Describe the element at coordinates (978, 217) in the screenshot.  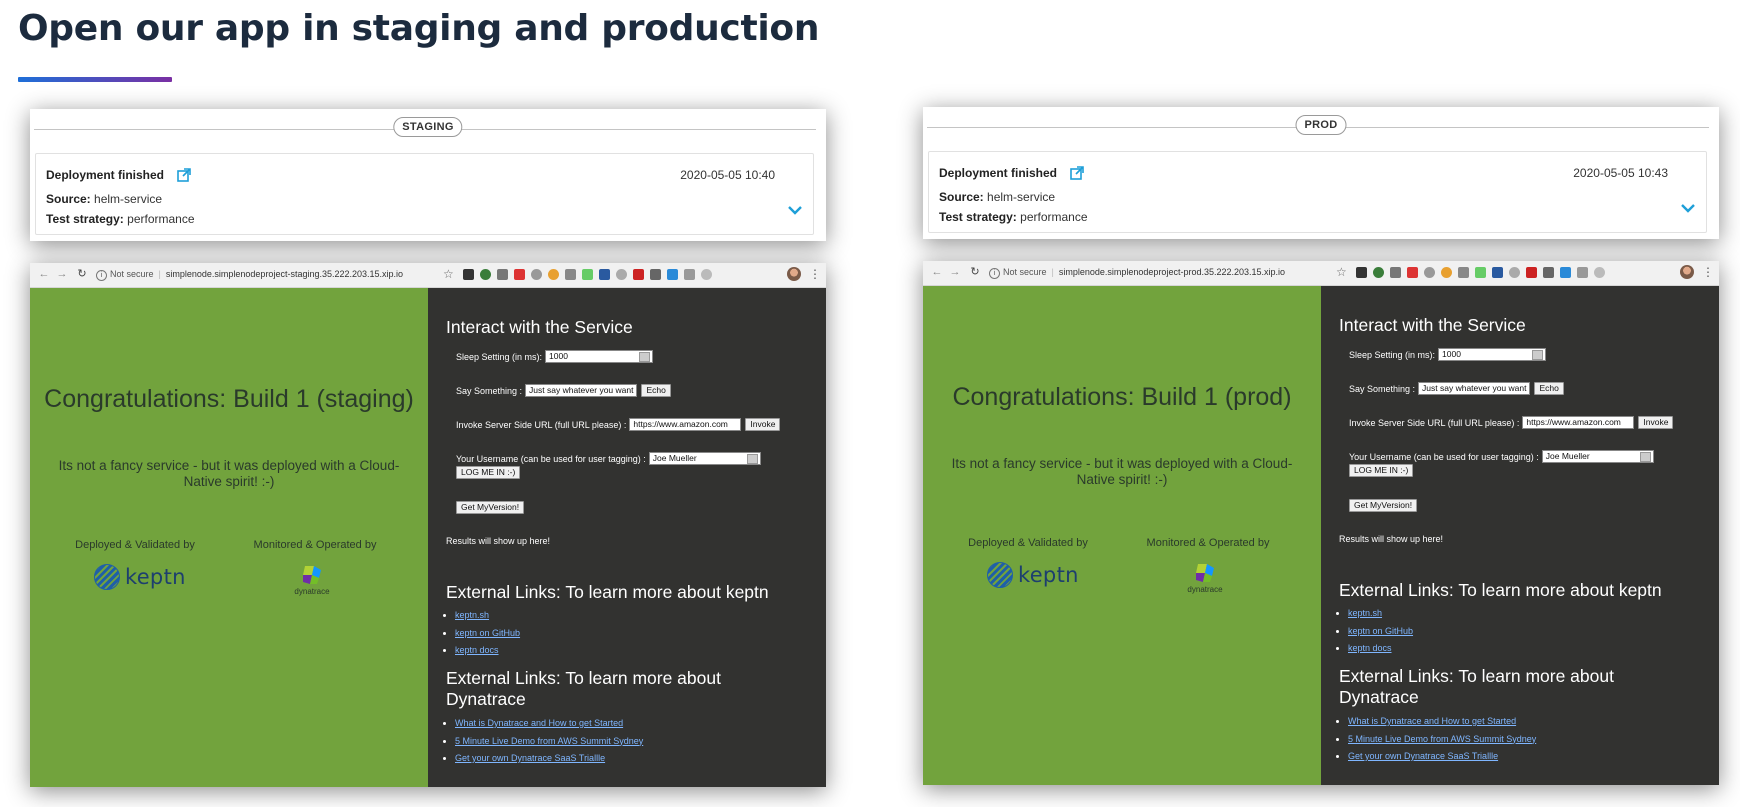
I see `strategy-label: Test strategy:` at that location.